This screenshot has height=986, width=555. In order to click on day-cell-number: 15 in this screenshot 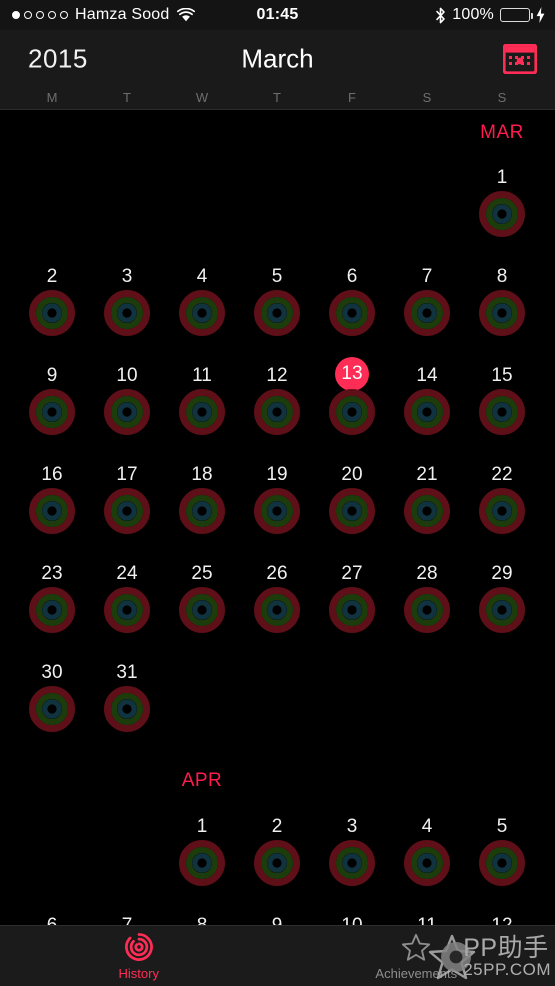, I will do `click(502, 376)`.